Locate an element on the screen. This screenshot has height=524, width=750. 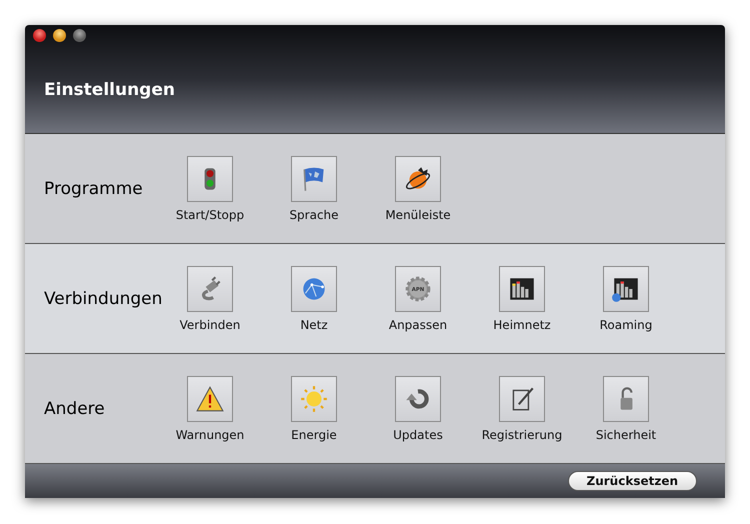
item-label: Registrierung is located at coordinates (522, 435).